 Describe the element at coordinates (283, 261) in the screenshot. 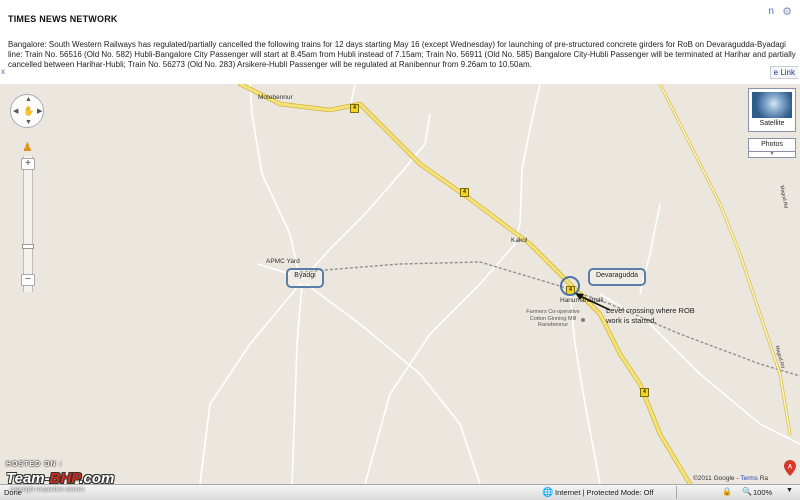

I see `place-label-apmc: APMC Yard` at that location.